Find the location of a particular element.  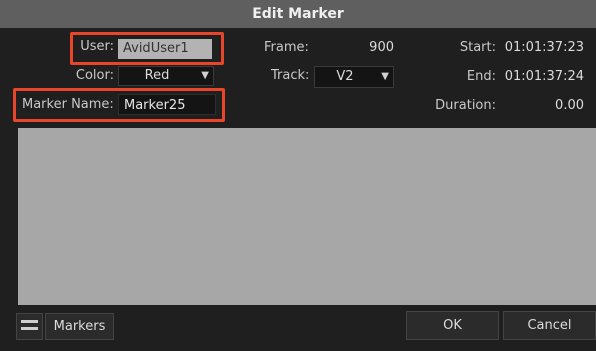

track-label: Track: is located at coordinates (290, 75).